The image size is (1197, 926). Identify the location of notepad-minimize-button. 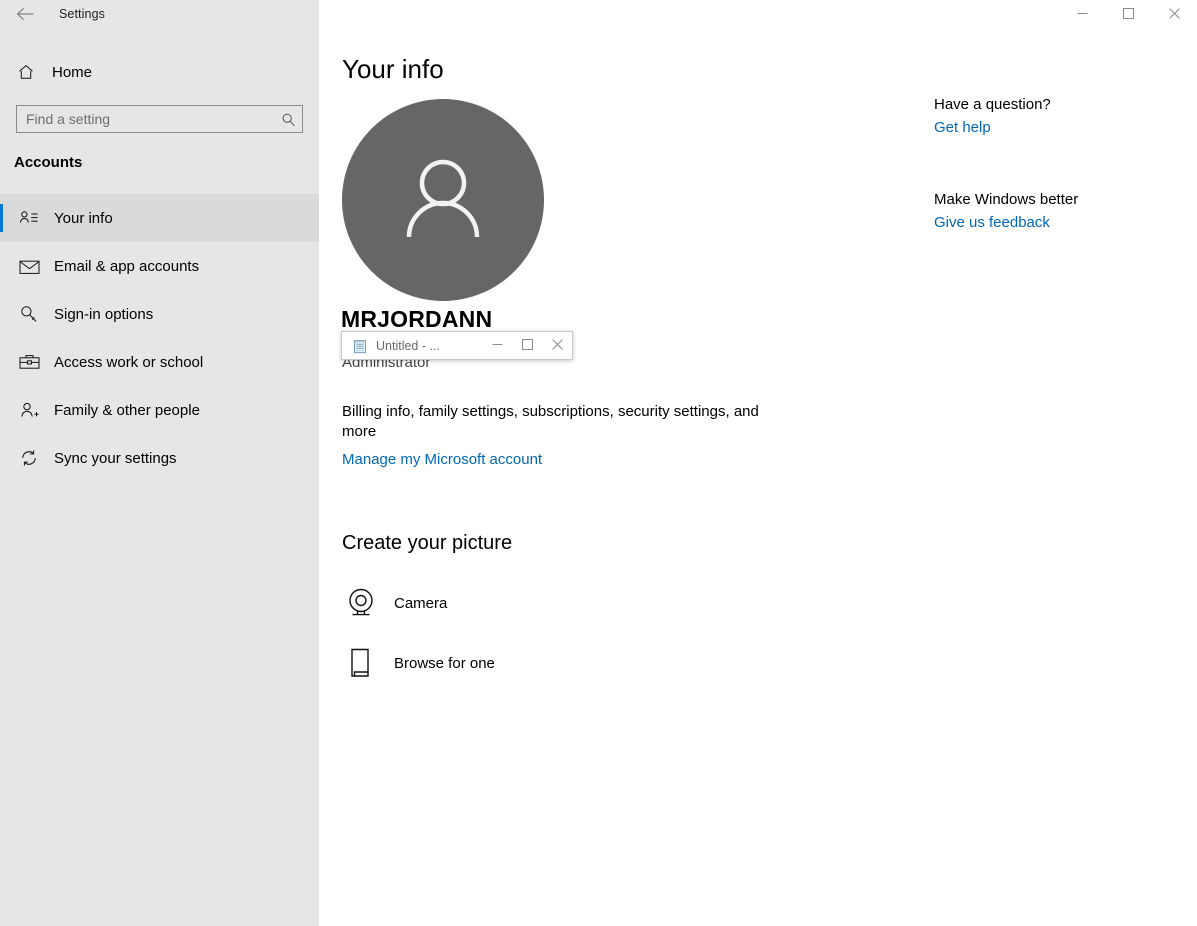
(497, 346).